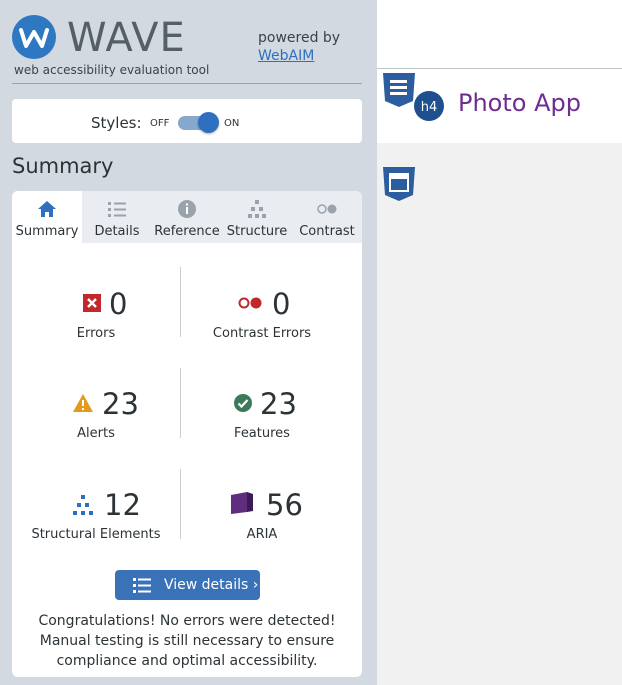 The width and height of the screenshot is (622, 685). What do you see at coordinates (284, 505) in the screenshot?
I see `aria-count: 56` at bounding box center [284, 505].